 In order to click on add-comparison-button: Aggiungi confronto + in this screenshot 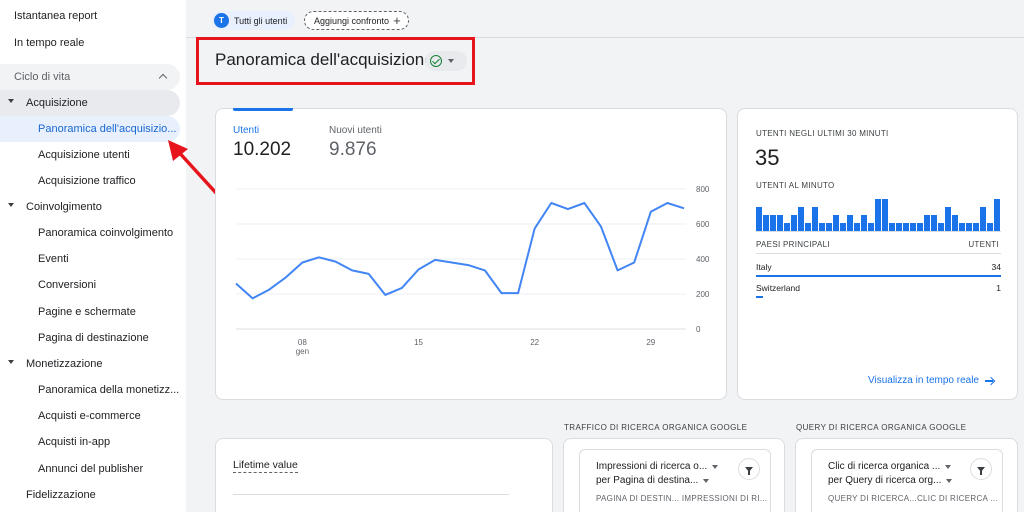, I will do `click(356, 20)`.